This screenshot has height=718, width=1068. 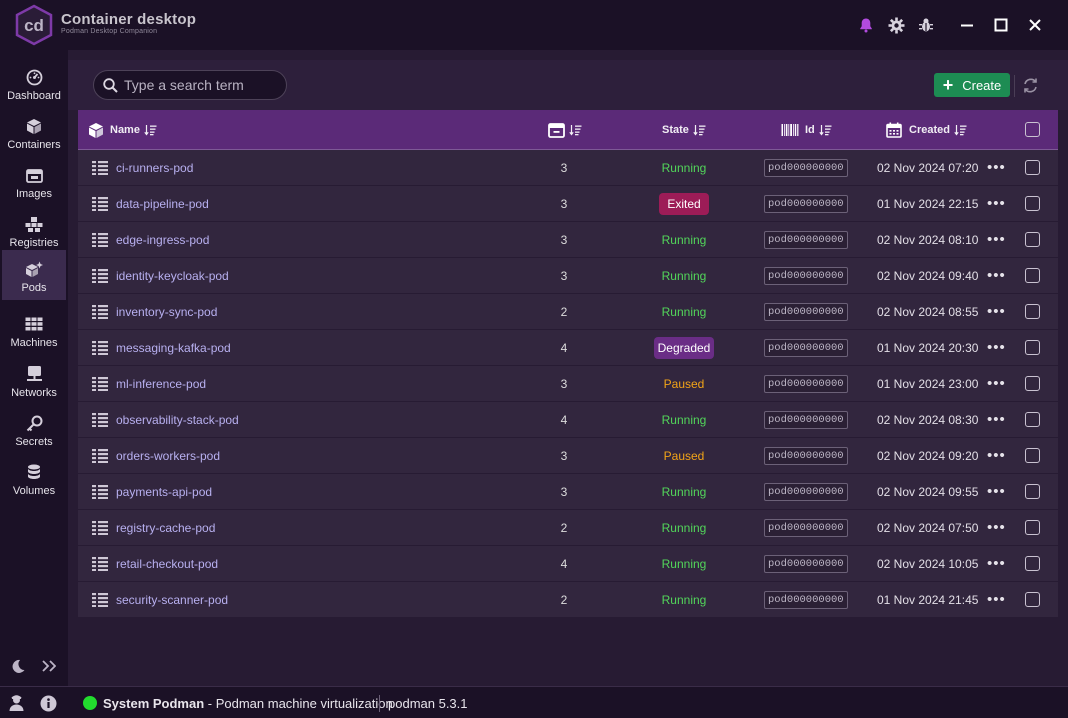 I want to click on search-input, so click(x=199, y=85).